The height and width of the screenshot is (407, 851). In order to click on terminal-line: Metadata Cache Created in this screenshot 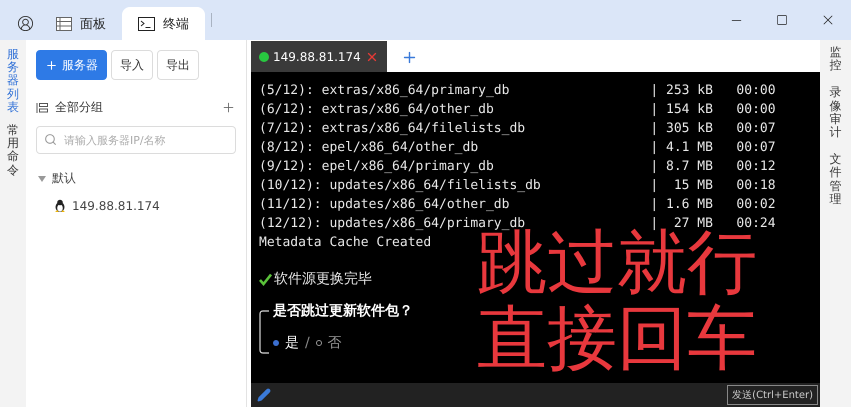, I will do `click(345, 243)`.